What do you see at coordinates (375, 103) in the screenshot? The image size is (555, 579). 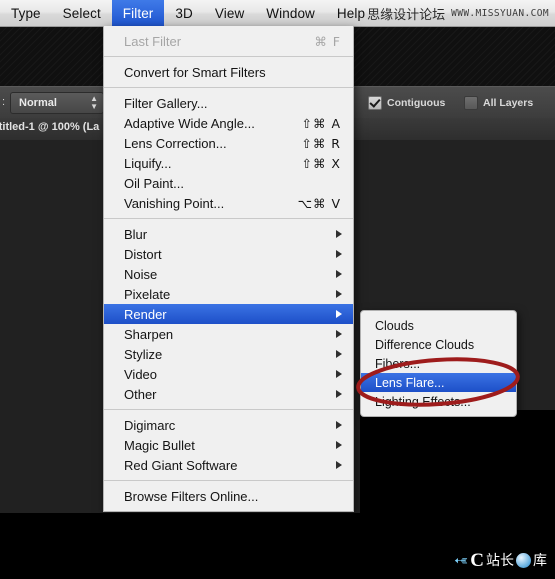 I see `checkbox-checked-icon` at bounding box center [375, 103].